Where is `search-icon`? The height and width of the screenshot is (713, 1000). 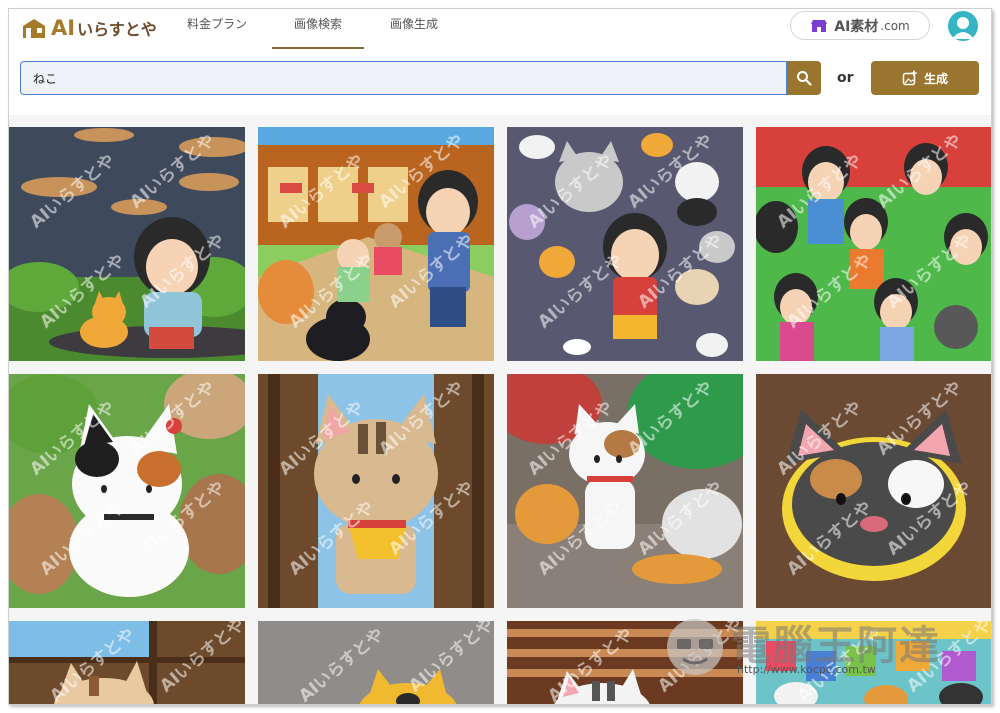
search-icon is located at coordinates (804, 78).